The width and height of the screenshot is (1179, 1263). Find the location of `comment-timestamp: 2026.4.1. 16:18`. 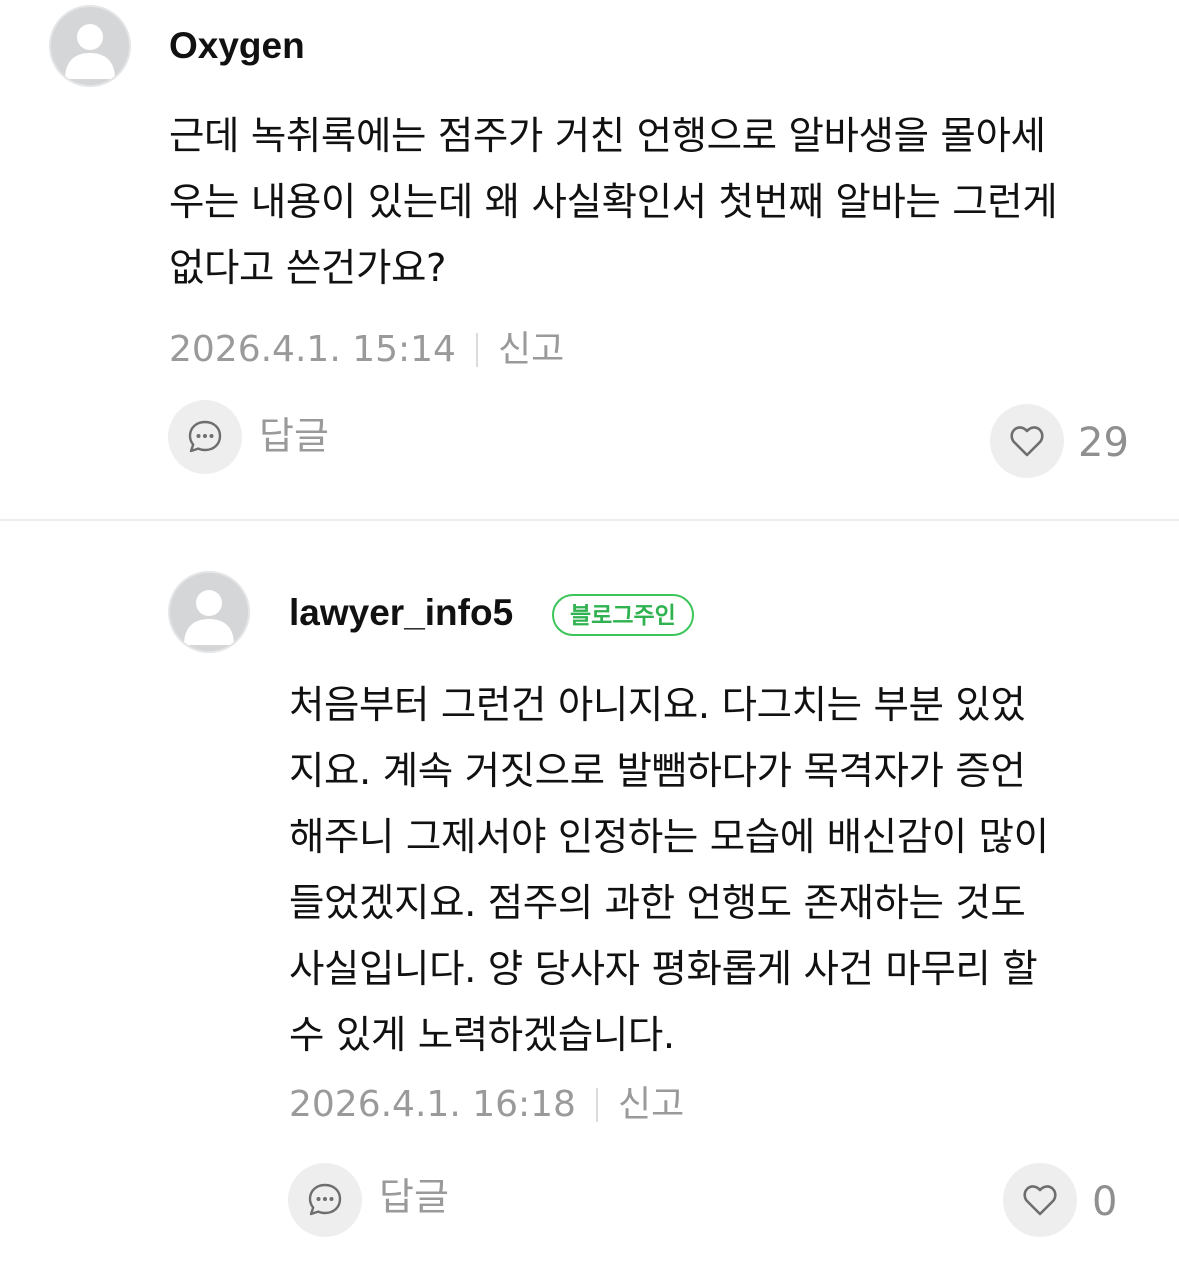

comment-timestamp: 2026.4.1. 16:18 is located at coordinates (432, 1104).